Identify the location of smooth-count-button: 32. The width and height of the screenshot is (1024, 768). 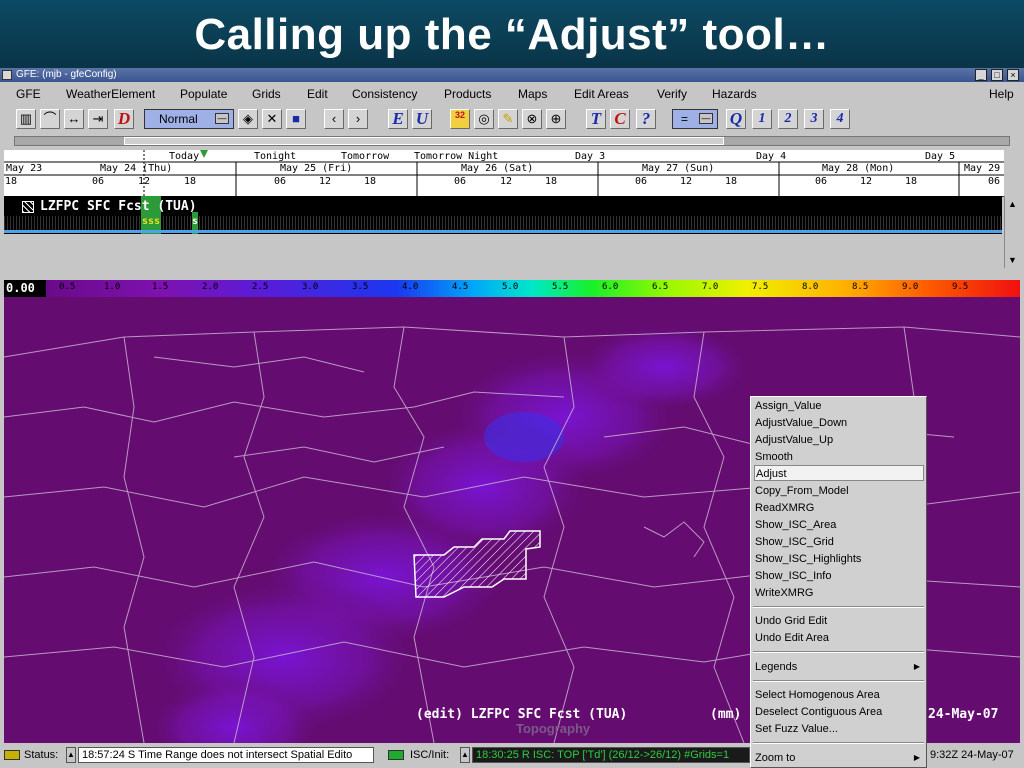
(460, 119).